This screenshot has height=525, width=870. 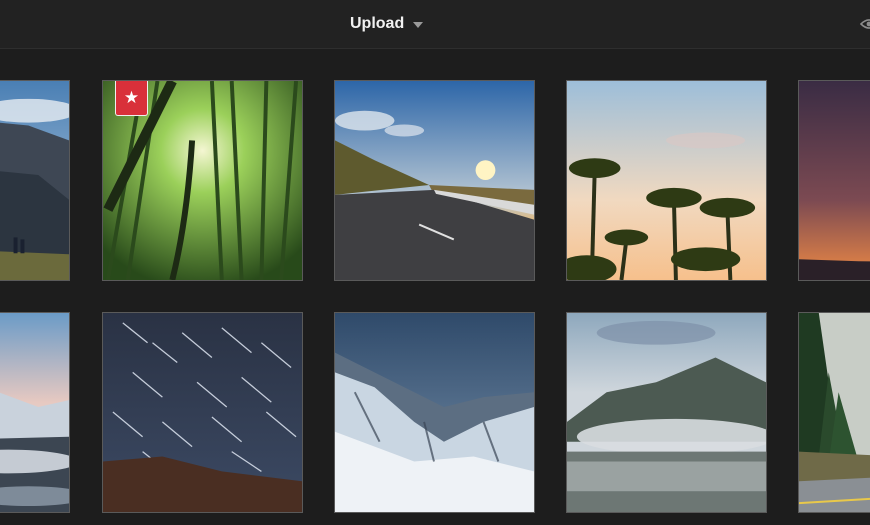 I want to click on chevron-down-icon, so click(x=418, y=25).